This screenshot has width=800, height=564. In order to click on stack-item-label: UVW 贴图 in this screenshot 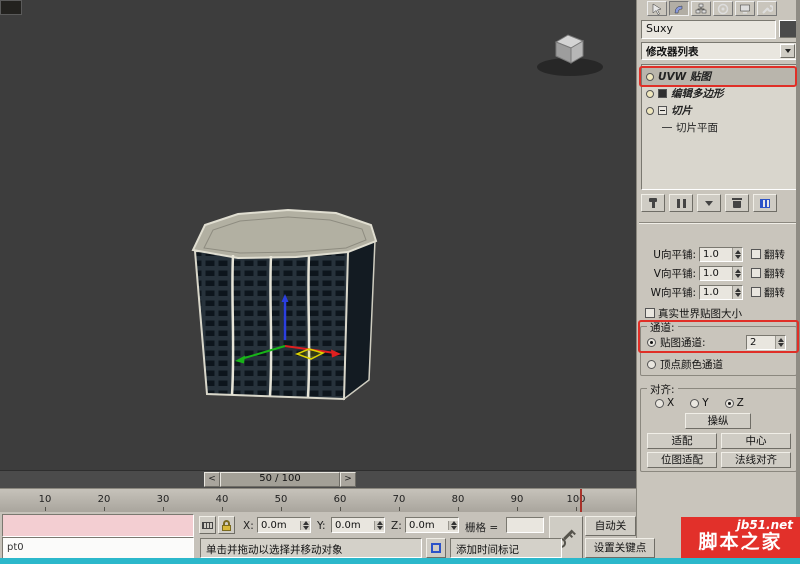, I will do `click(684, 76)`.